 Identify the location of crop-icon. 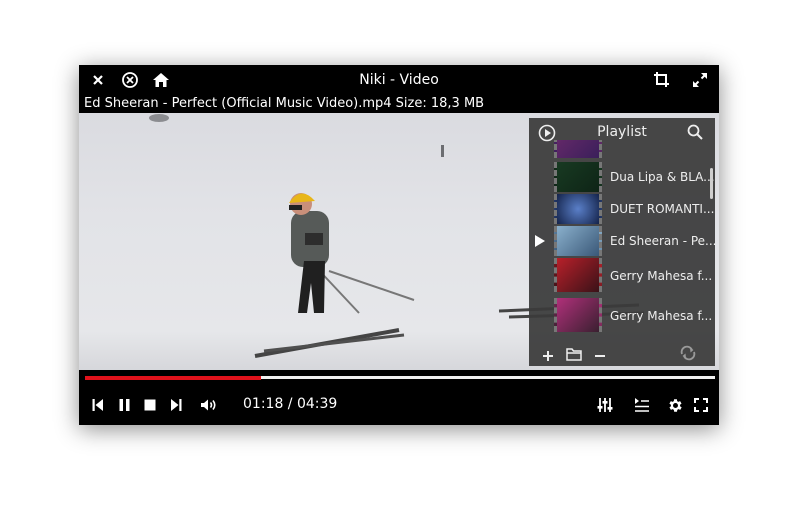
(661, 79).